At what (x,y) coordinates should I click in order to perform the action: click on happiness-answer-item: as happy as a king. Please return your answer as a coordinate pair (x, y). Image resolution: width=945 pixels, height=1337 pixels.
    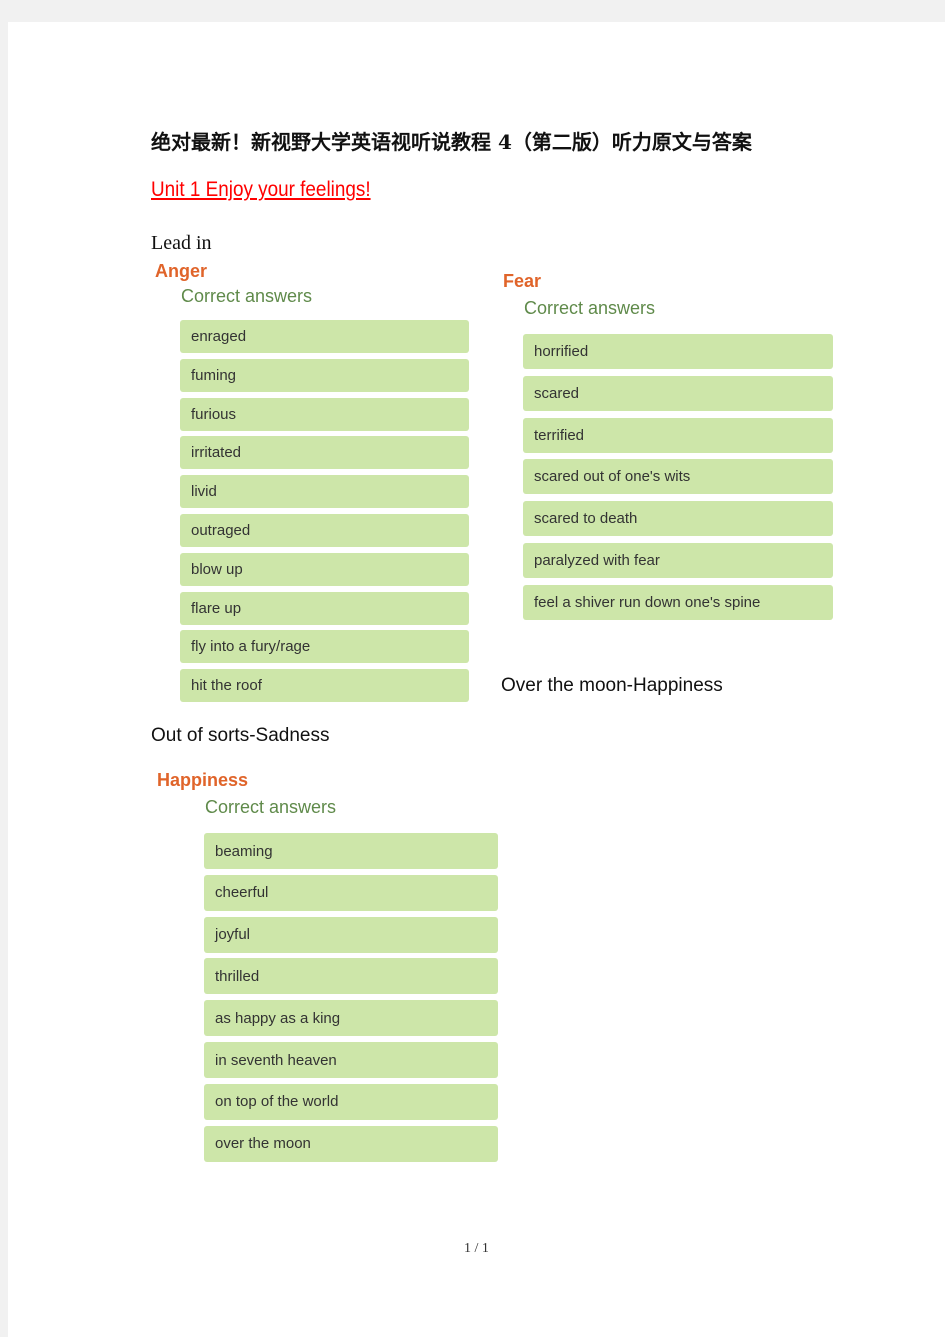
    Looking at the image, I should click on (351, 1018).